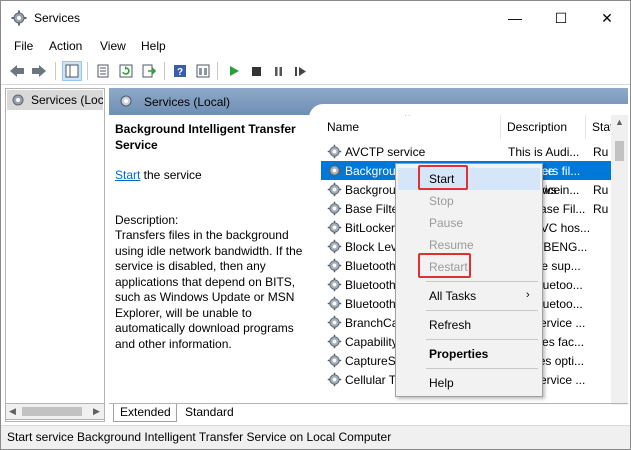 This screenshot has height=450, width=631. Describe the element at coordinates (619, 260) in the screenshot. I see `list-vertical-scrollbar: ▲` at that location.